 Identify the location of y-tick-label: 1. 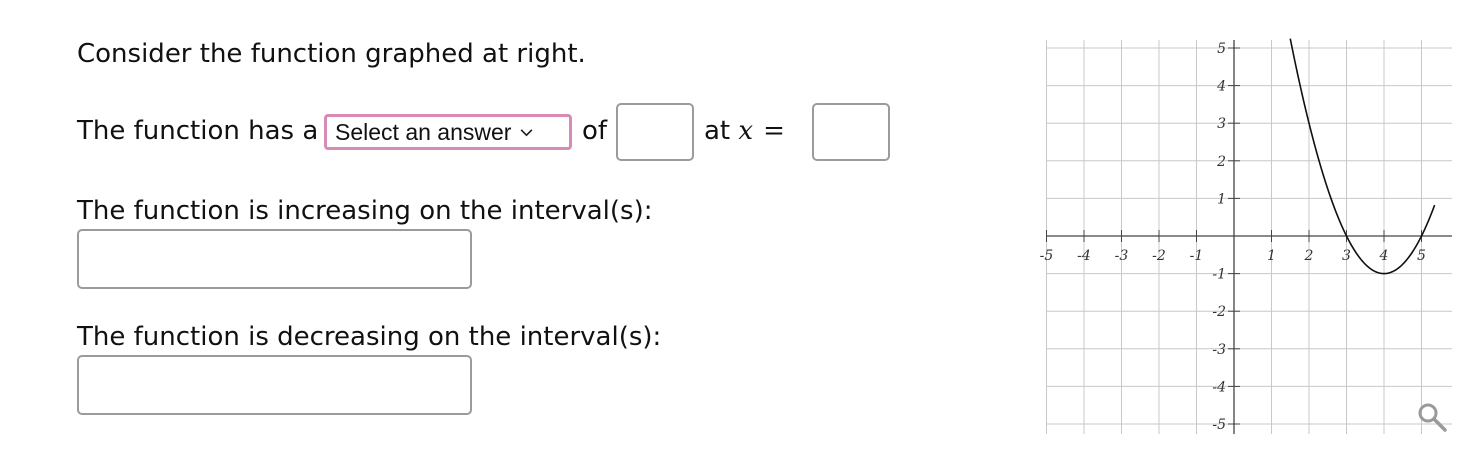
(1221, 199).